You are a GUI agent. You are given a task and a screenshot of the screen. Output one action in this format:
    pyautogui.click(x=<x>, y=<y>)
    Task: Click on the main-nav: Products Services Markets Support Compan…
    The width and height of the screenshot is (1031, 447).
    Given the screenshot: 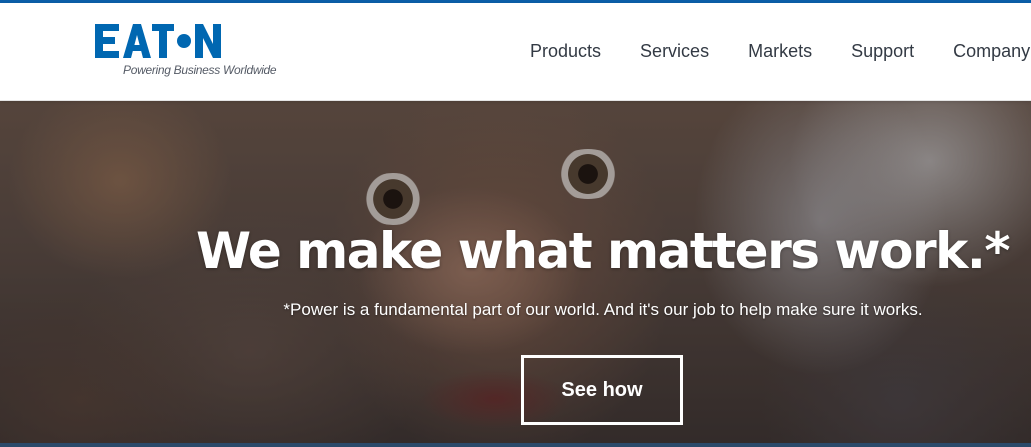 What is the action you would take?
    pyautogui.click(x=780, y=51)
    